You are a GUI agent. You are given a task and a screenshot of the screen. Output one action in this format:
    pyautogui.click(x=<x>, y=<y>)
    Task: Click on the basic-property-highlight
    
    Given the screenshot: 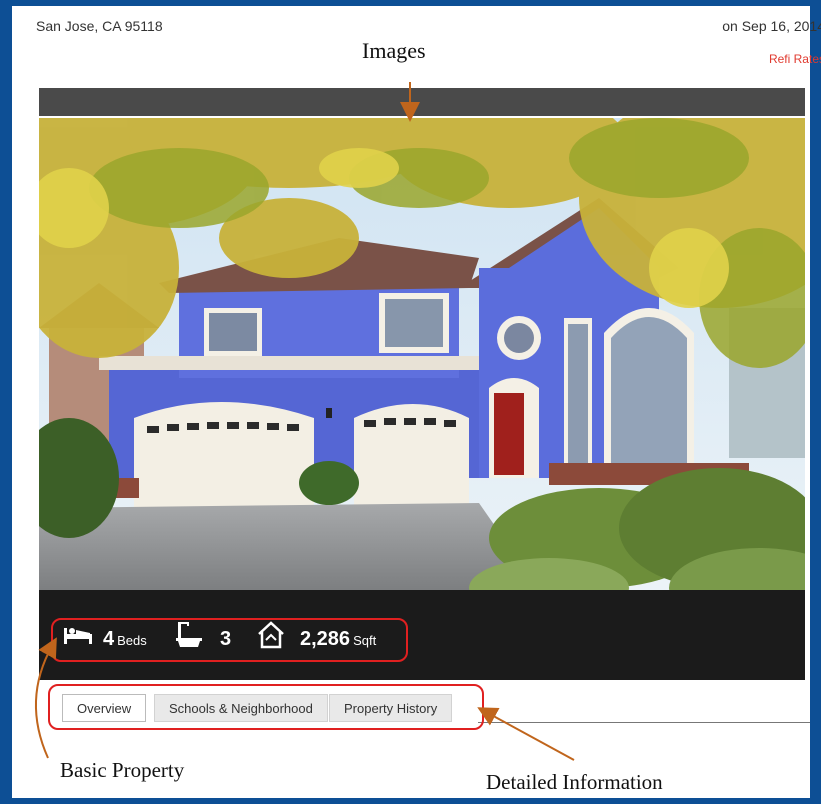 What is the action you would take?
    pyautogui.click(x=229, y=640)
    